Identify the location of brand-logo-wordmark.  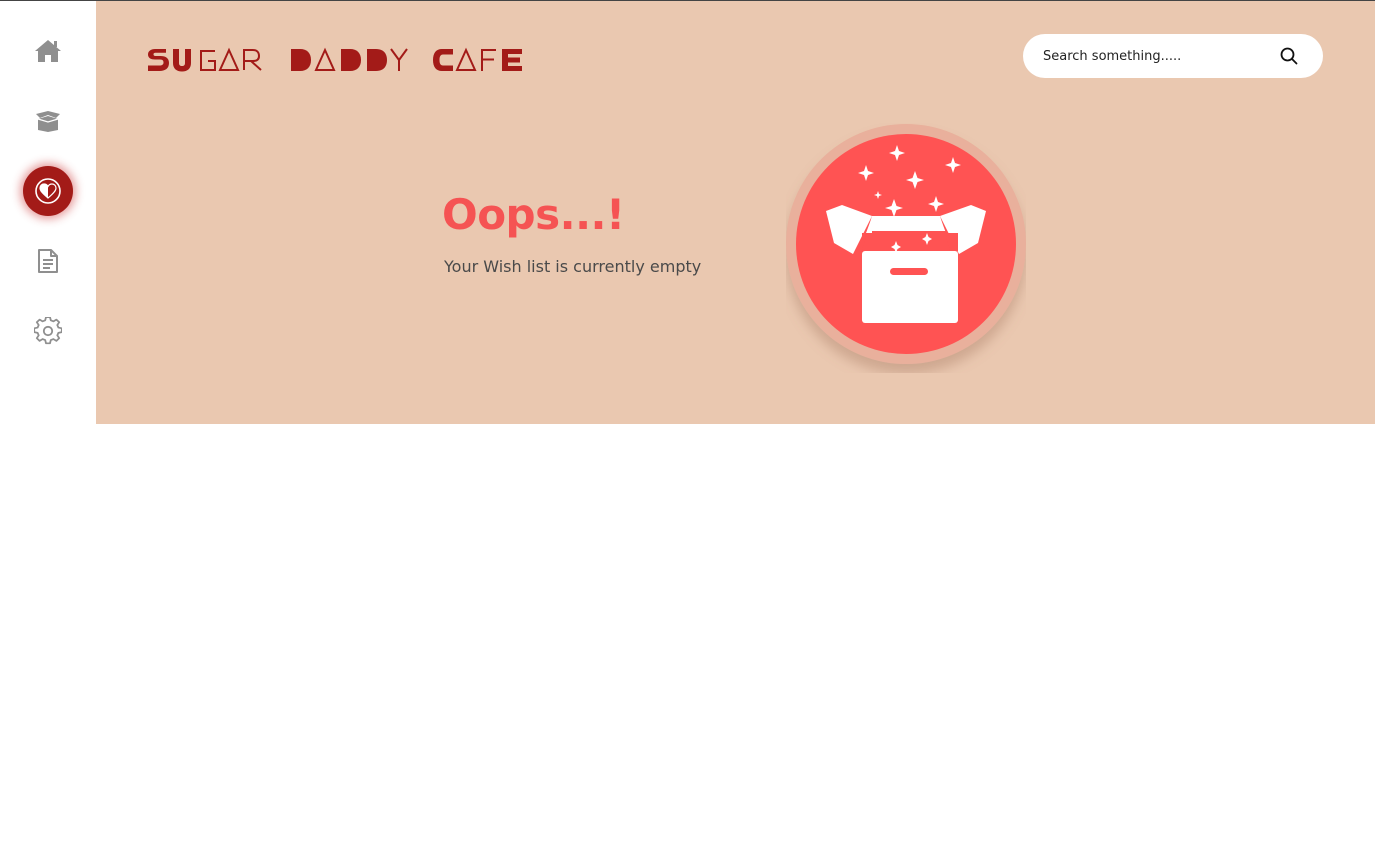
(335, 59).